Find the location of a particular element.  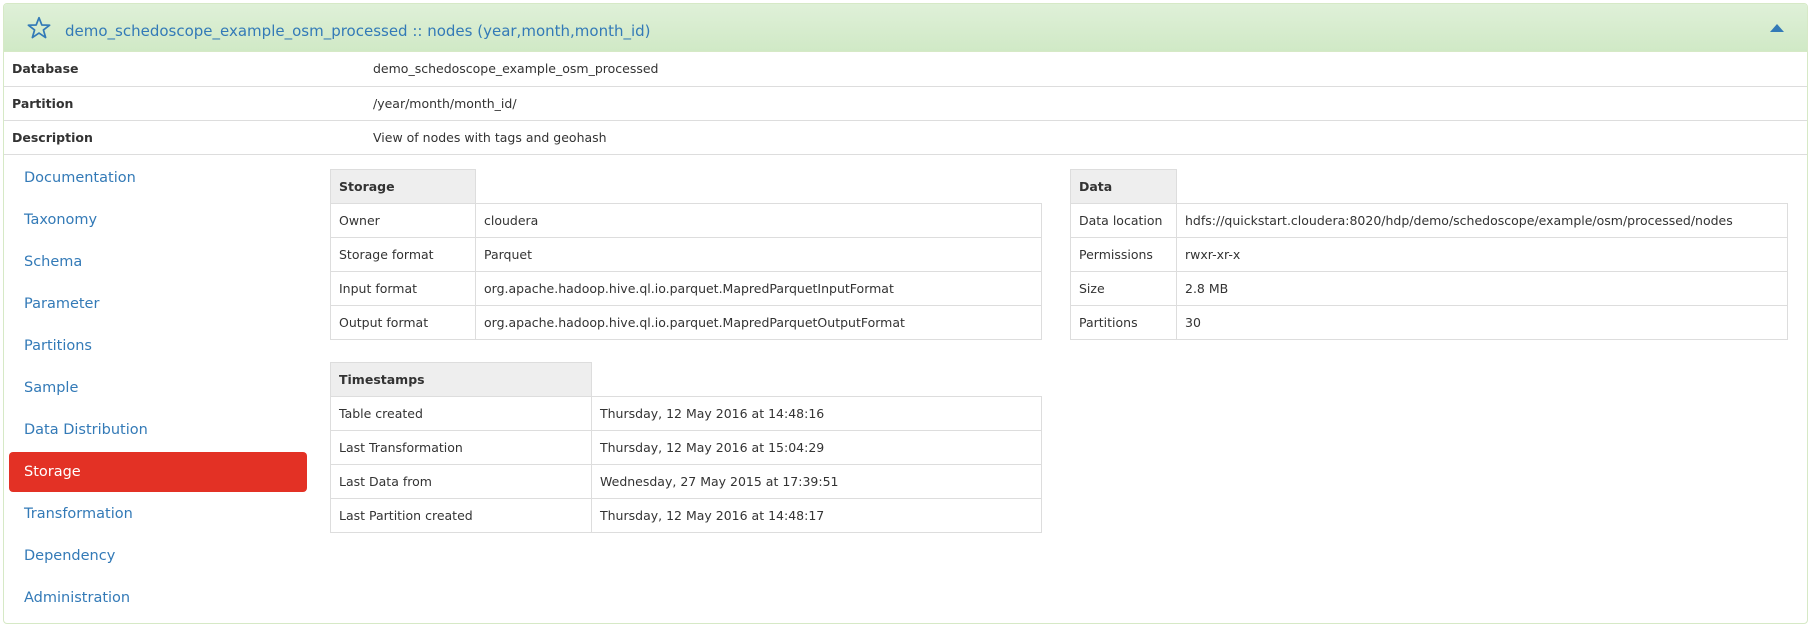

info-key: Description is located at coordinates (184, 137).